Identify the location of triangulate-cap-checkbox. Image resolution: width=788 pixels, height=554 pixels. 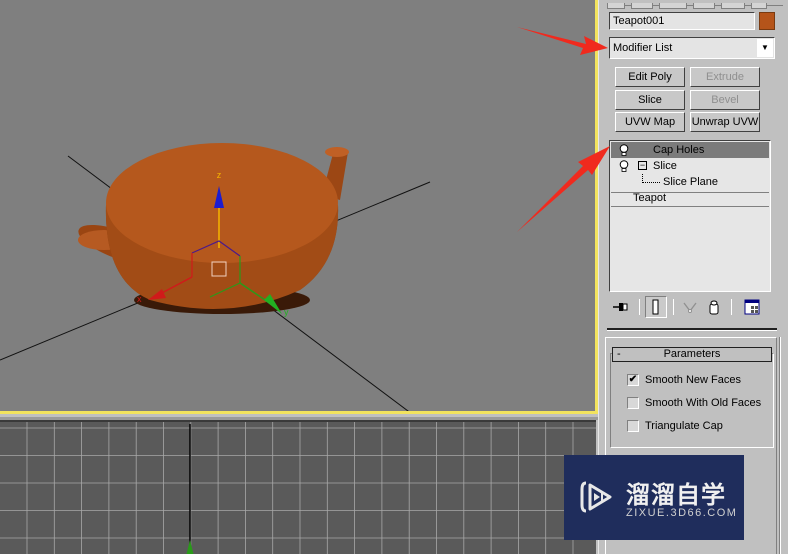
(633, 426).